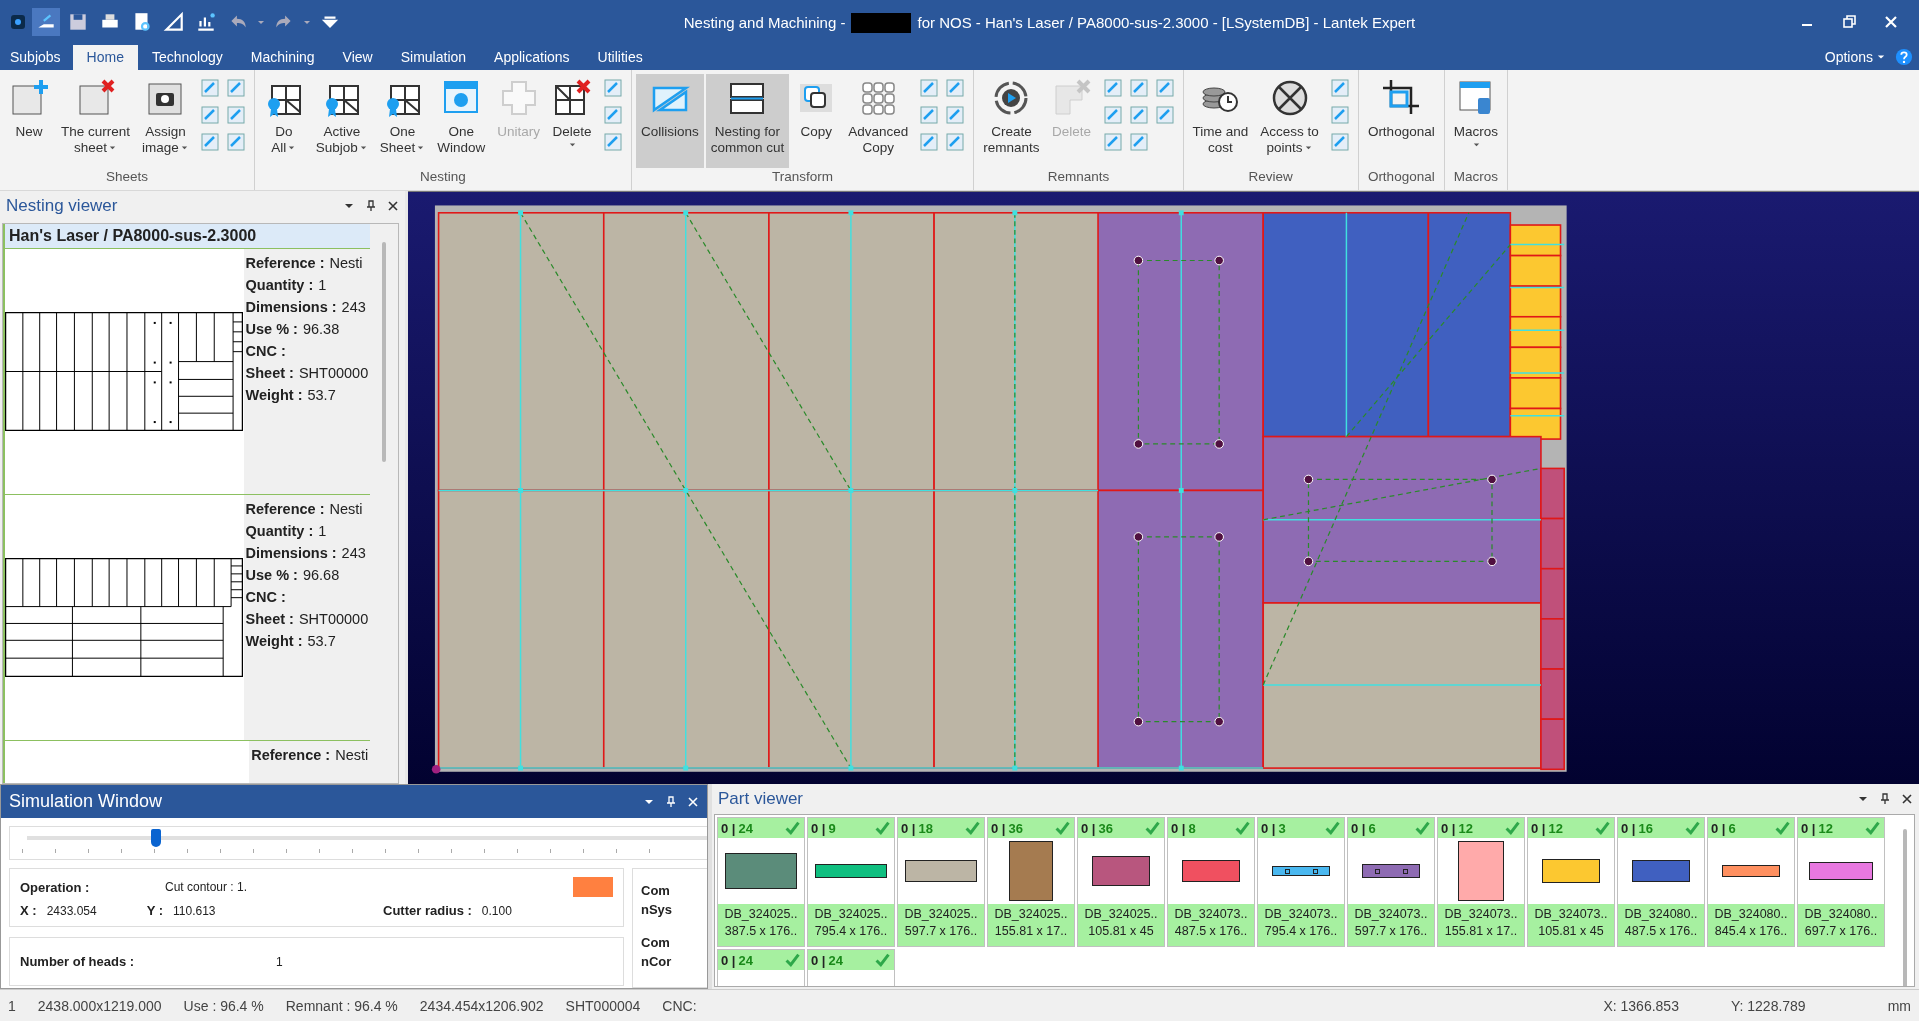 This screenshot has width=1919, height=1021. I want to click on ribbon-button: One Window, so click(461, 120).